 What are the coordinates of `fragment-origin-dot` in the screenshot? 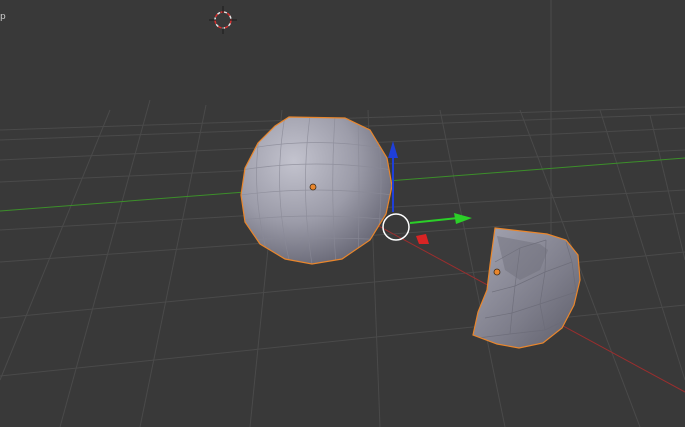 It's located at (497, 272).